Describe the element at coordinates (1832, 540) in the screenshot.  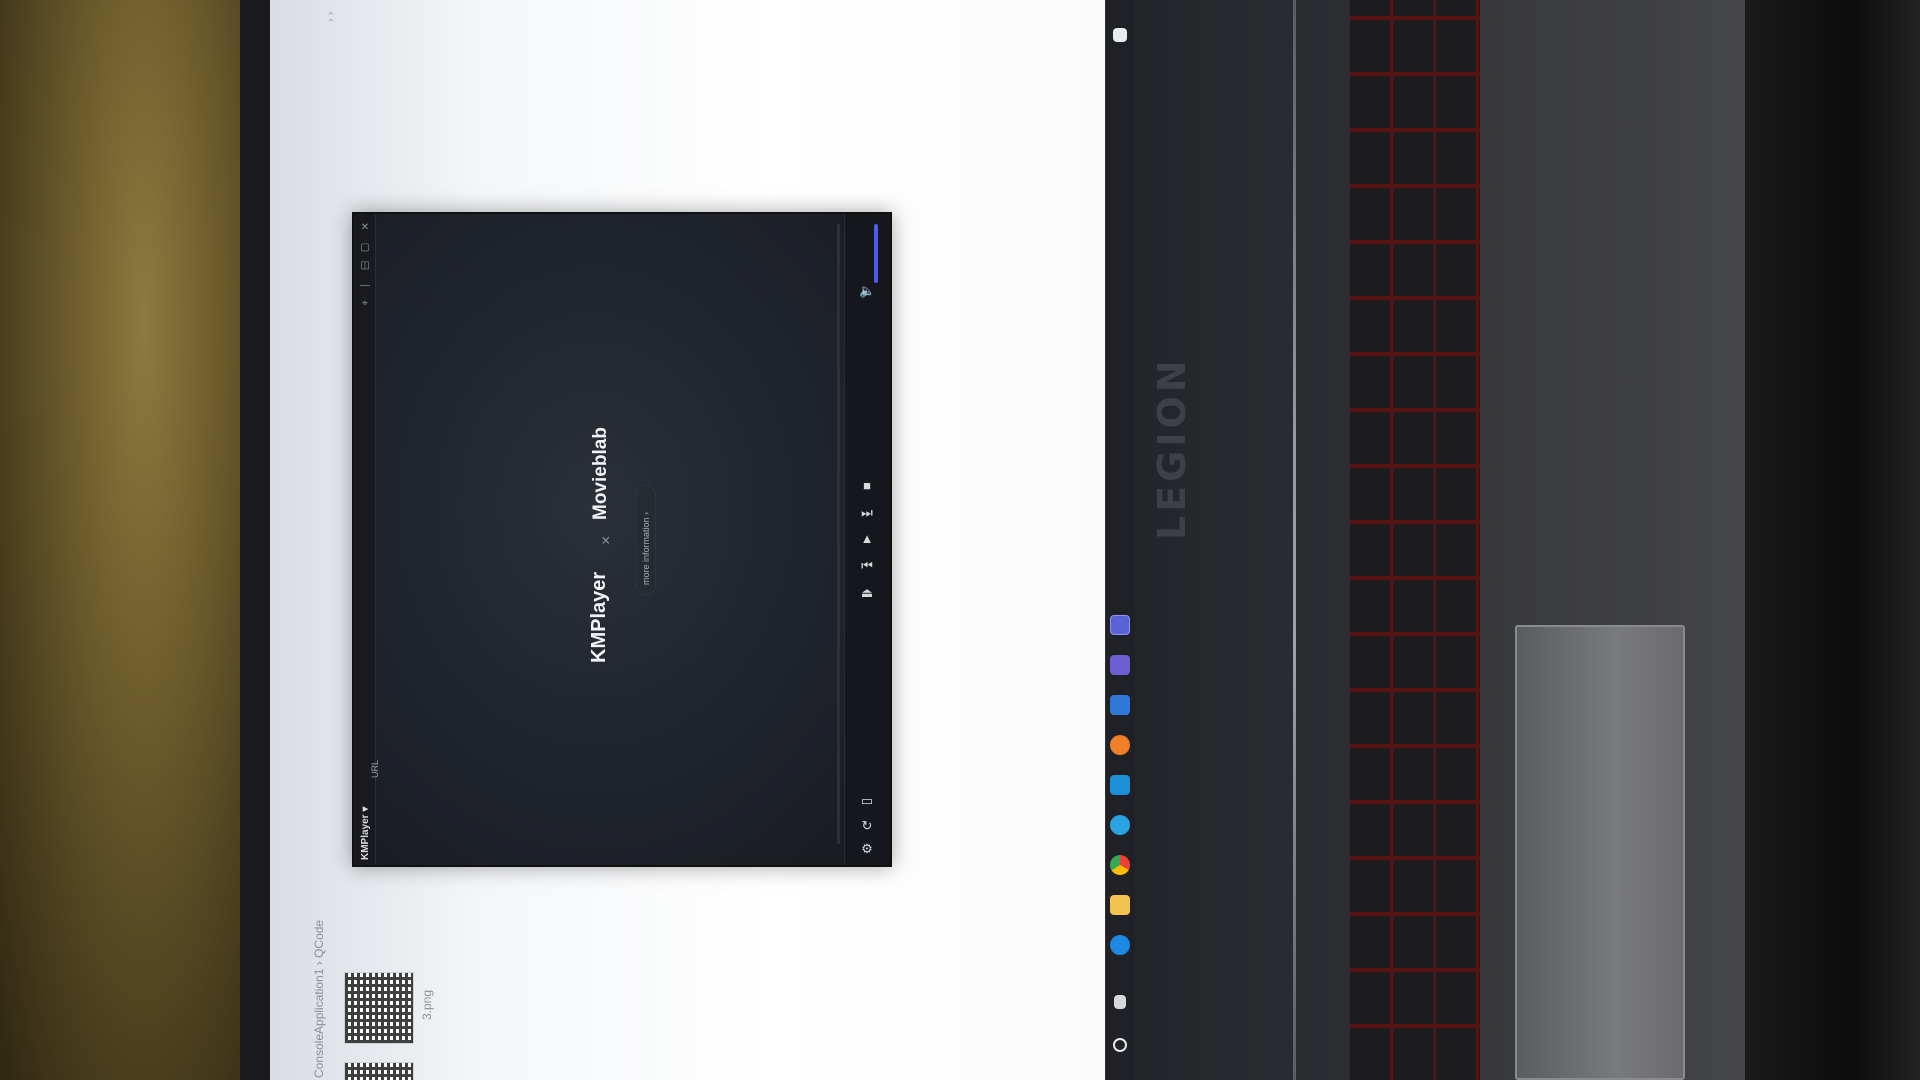
I see `laptop-edge` at that location.